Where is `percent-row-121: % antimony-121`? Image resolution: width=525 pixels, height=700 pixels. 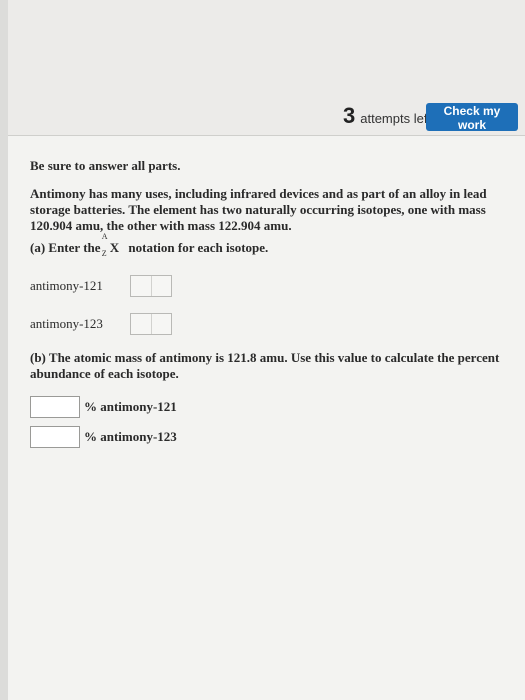 percent-row-121: % antimony-121 is located at coordinates (265, 407).